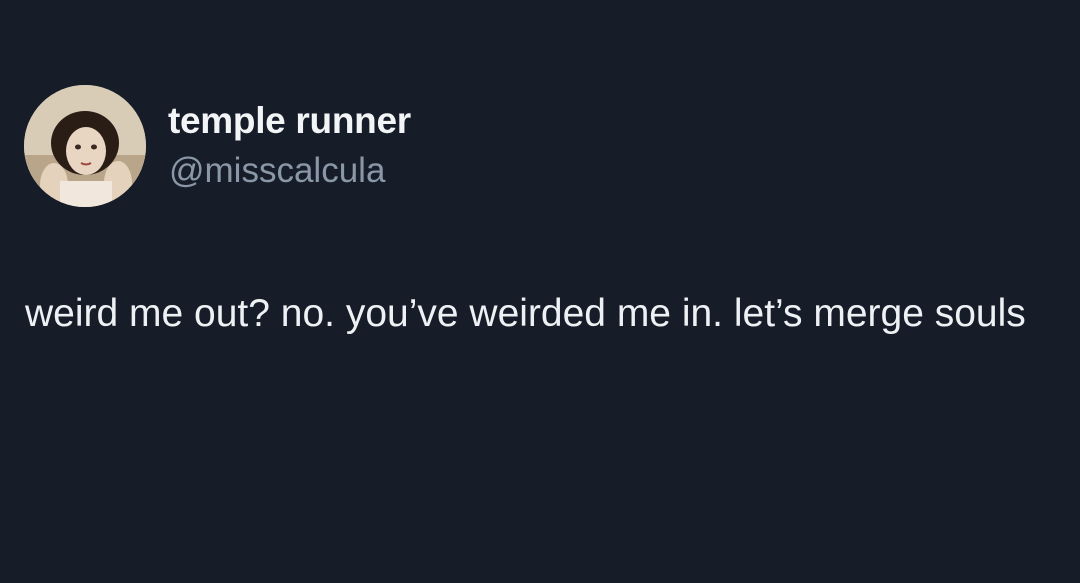  Describe the element at coordinates (289, 121) in the screenshot. I see `author-display-name: temple runner` at that location.